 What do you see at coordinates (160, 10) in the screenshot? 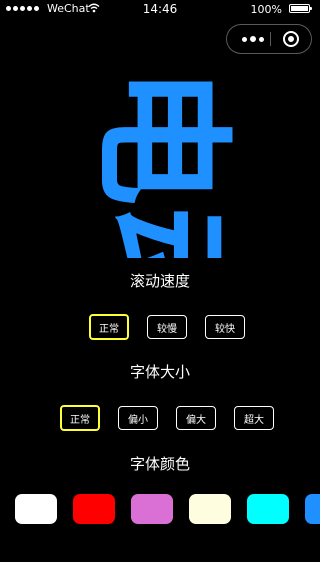
I see `status-bar: WeChat 14:46 100%` at bounding box center [160, 10].